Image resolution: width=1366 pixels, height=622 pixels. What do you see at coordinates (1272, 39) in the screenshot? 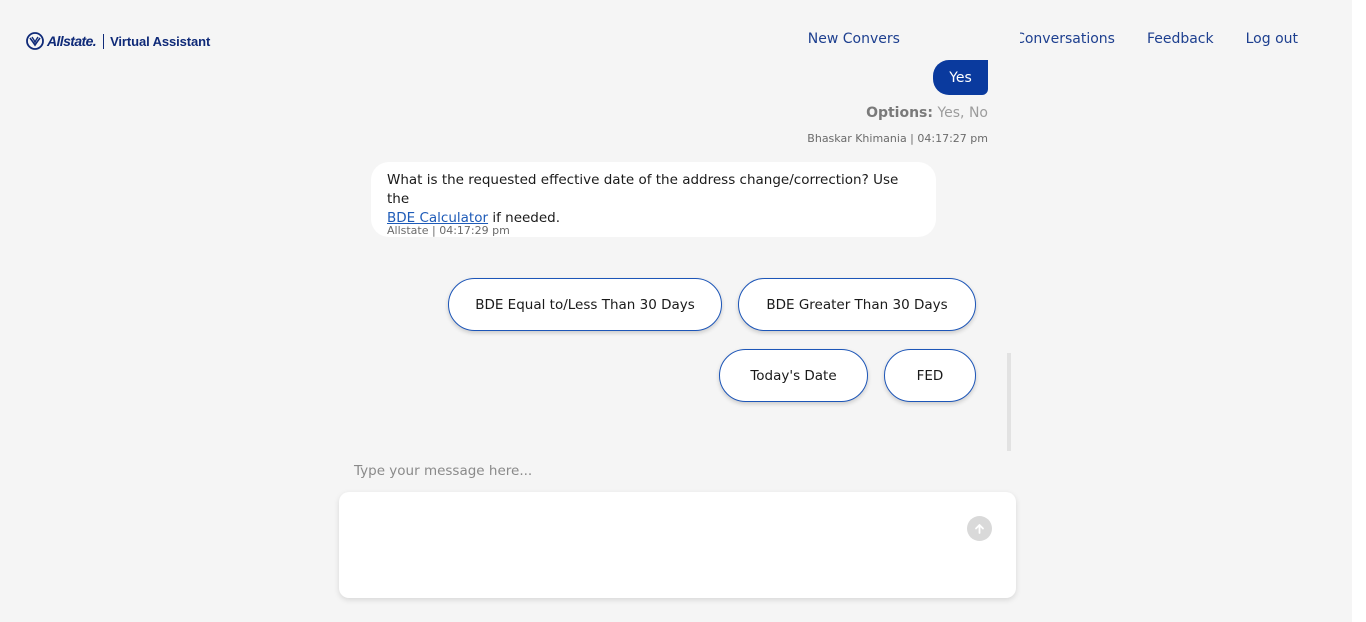
I see `nav-log-out: Log out` at bounding box center [1272, 39].